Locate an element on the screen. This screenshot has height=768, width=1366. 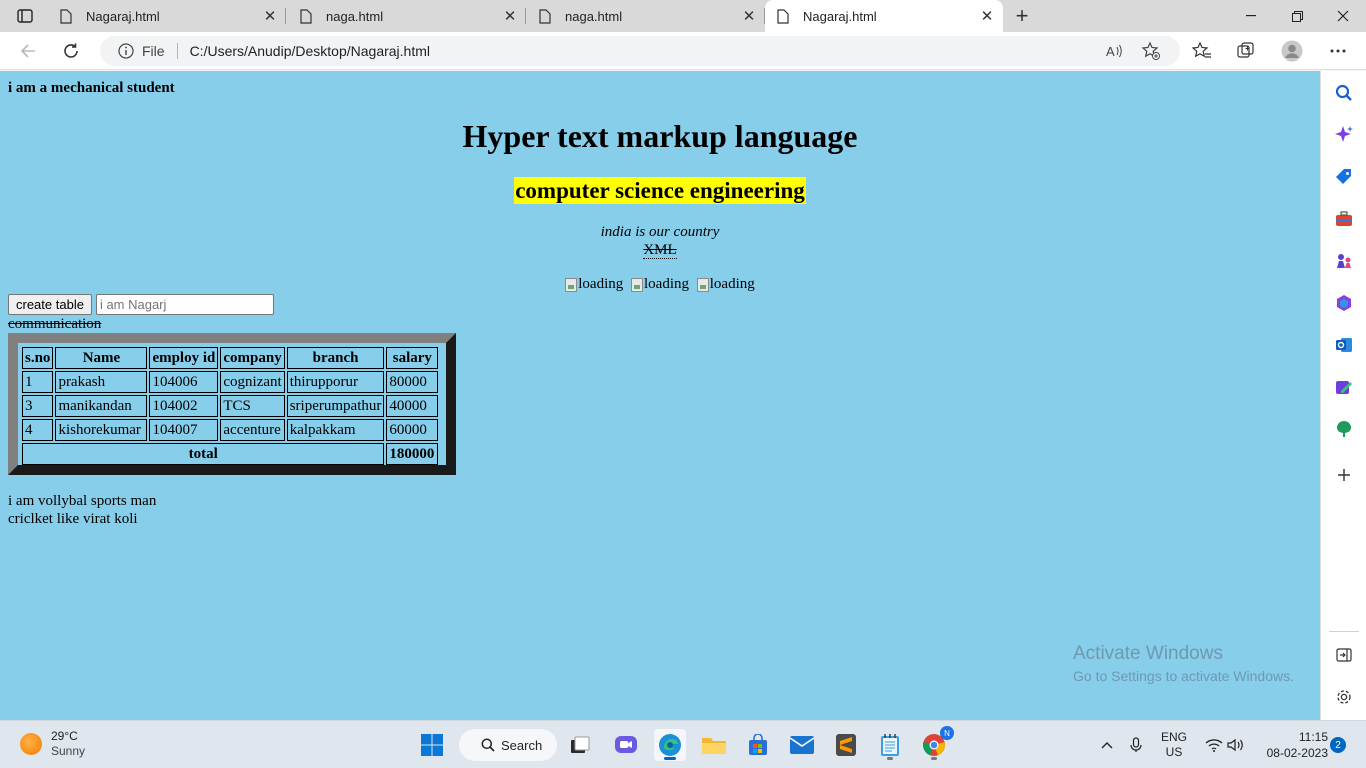
sidebar-tools is located at coordinates (1344, 219).